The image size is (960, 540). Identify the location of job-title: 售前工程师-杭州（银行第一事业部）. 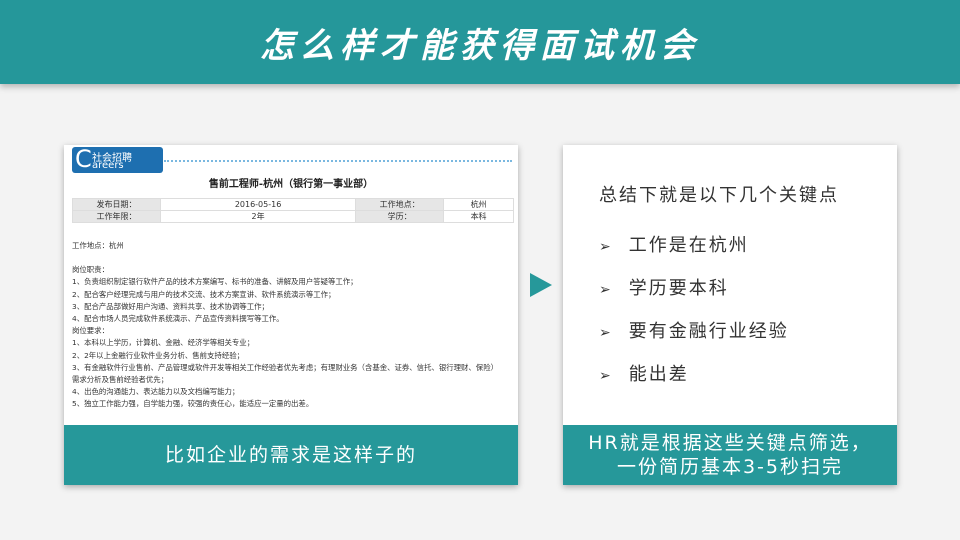
(291, 184).